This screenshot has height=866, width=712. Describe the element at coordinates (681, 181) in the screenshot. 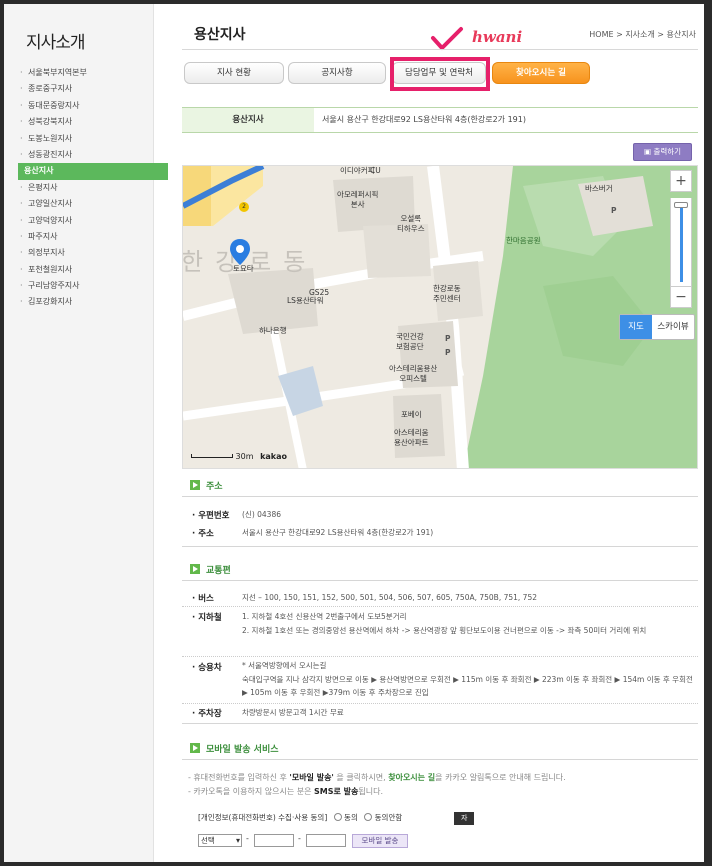

I see `zoom-in-button: +` at that location.